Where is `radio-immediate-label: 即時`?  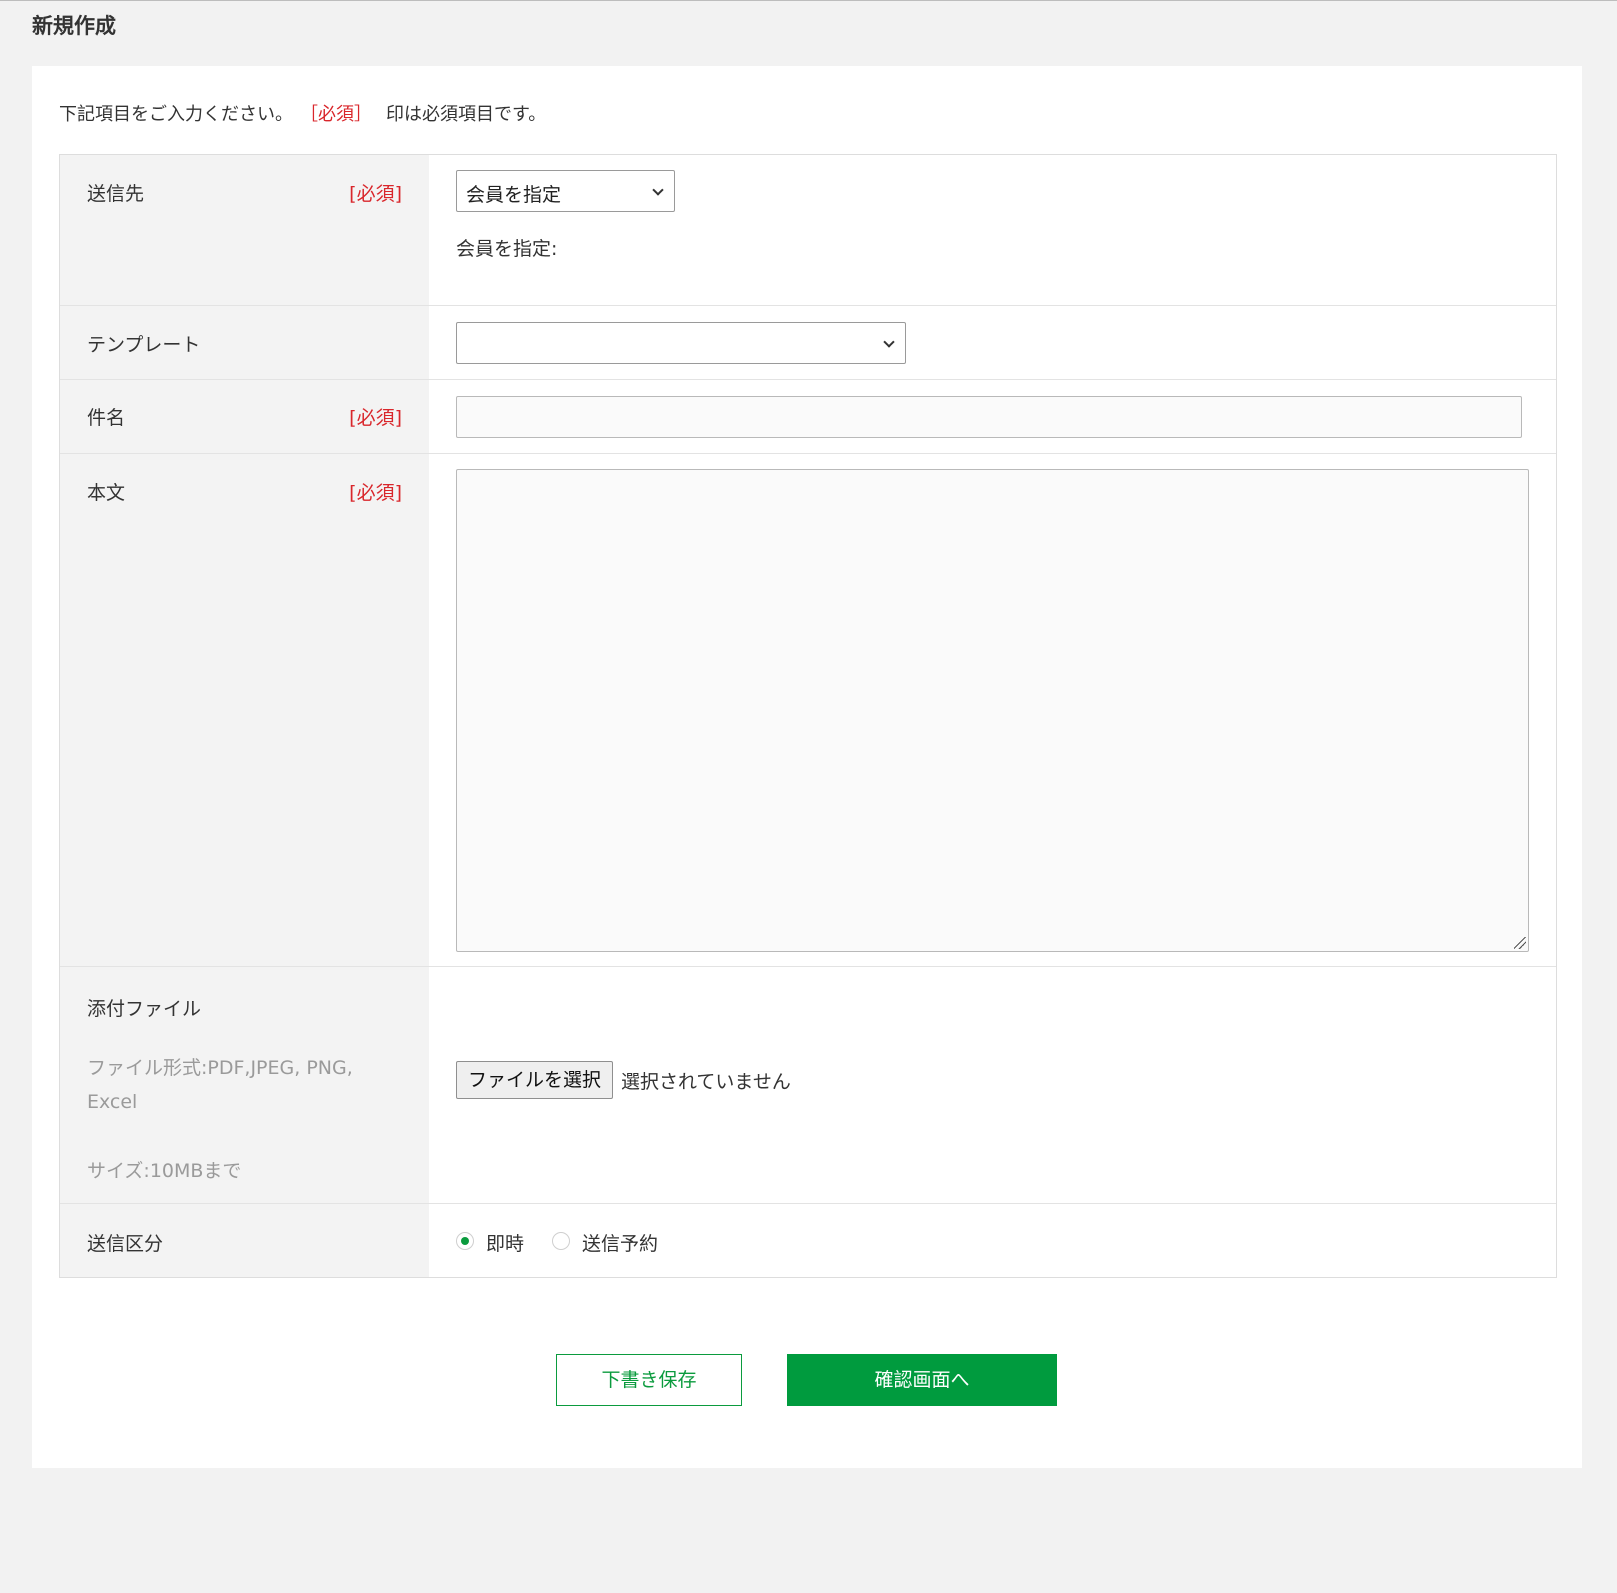 radio-immediate-label: 即時 is located at coordinates (505, 1242).